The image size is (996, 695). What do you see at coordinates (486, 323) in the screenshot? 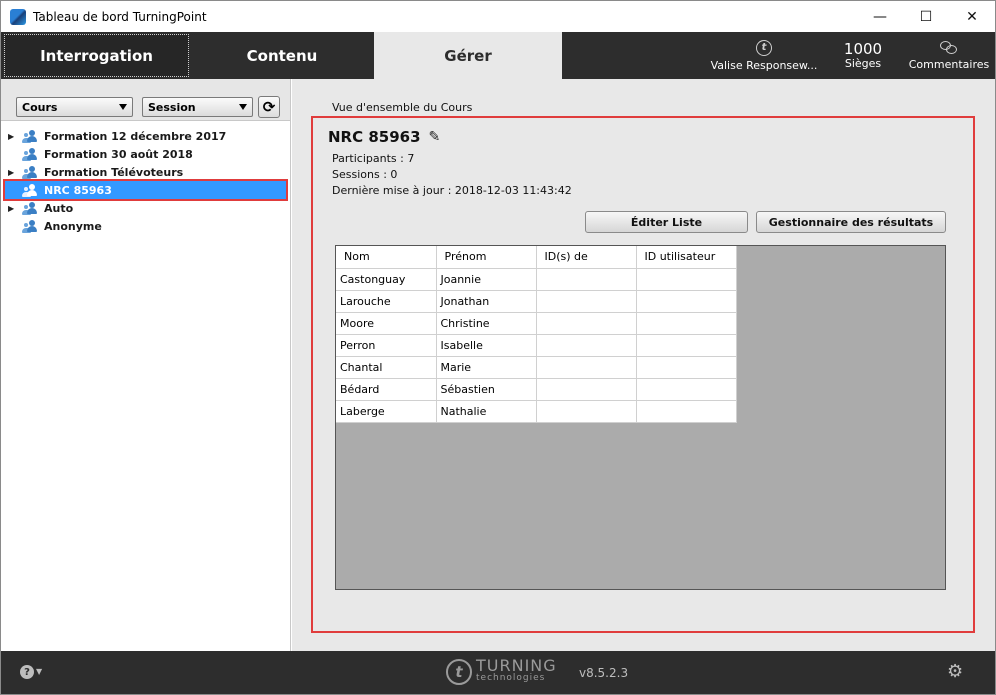
I see `cell-prenom: Christine` at bounding box center [486, 323].